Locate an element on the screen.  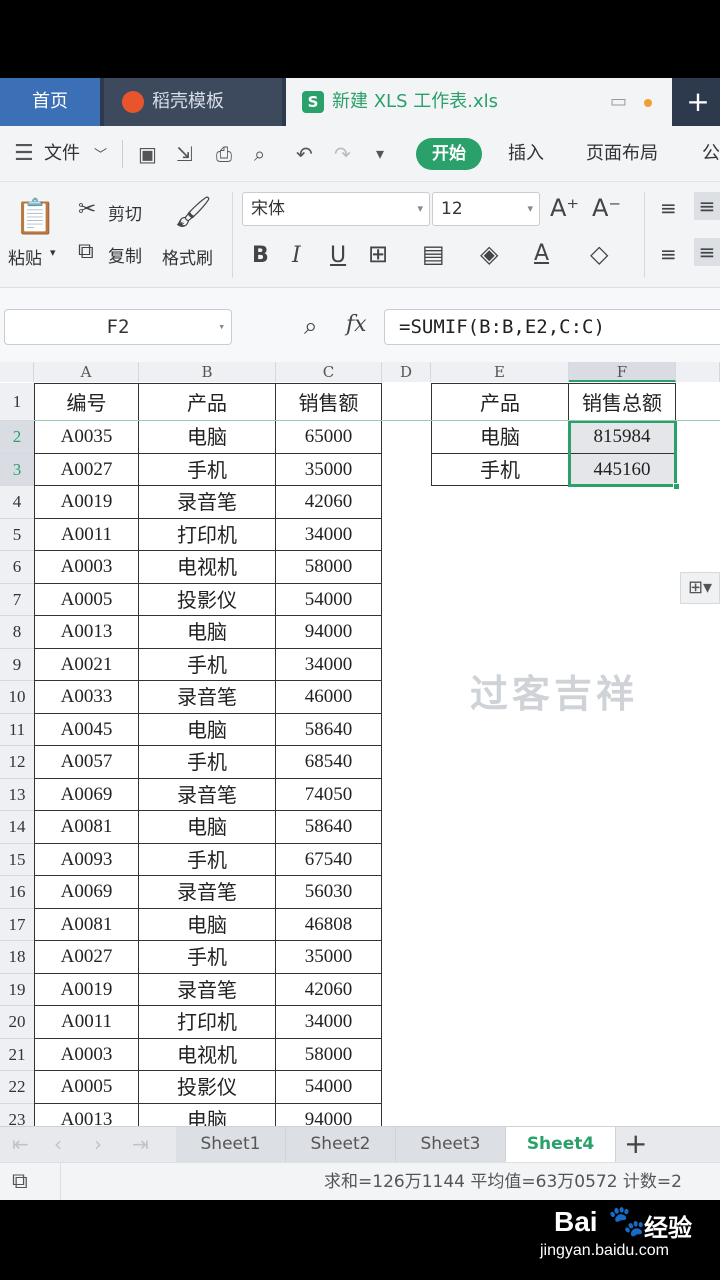
table-cell: 46808 is located at coordinates (329, 924).